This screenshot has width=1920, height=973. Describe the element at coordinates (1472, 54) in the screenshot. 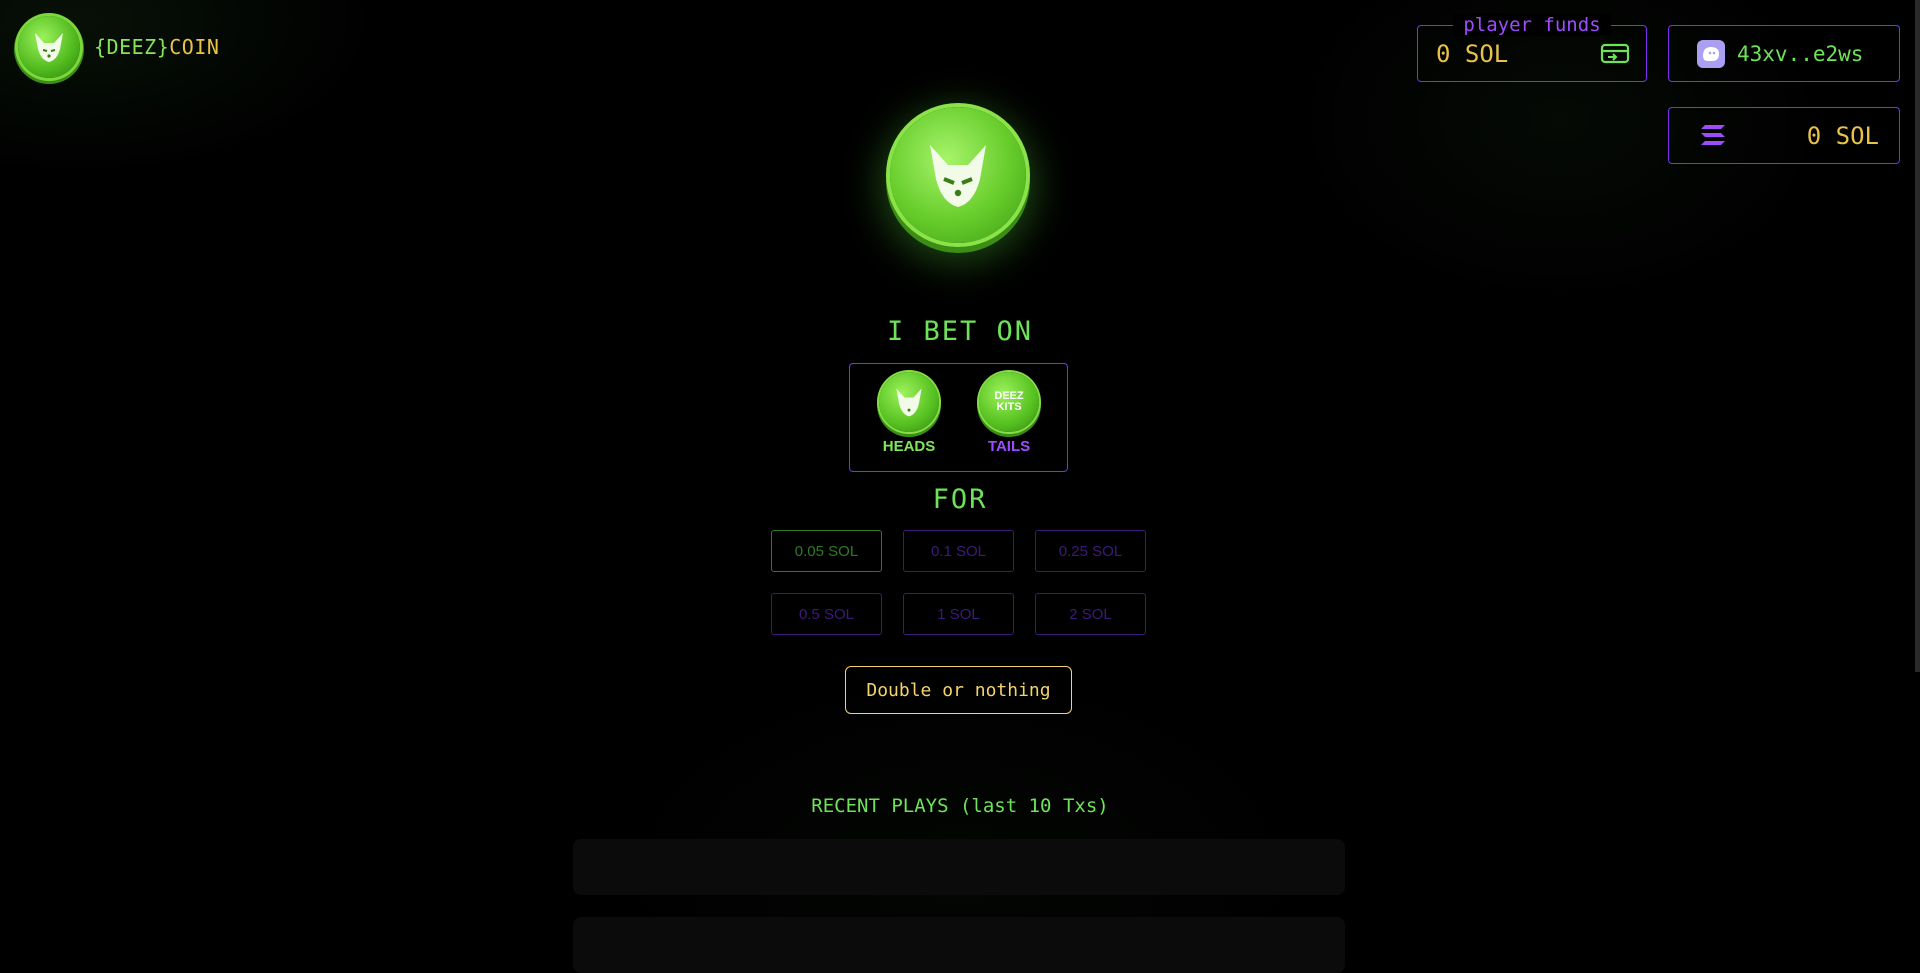

I see `player-funds-value: 0 SOL` at that location.